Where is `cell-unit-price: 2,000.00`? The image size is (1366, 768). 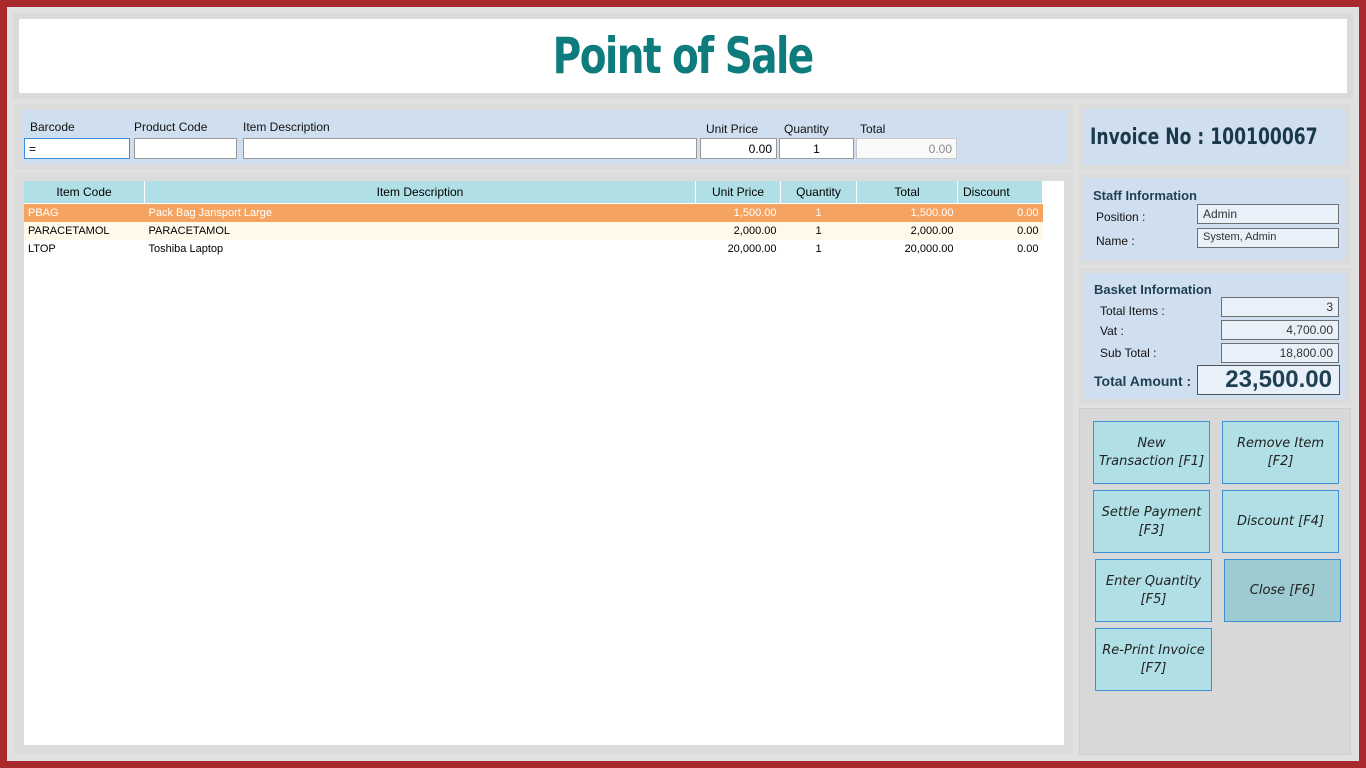
cell-unit-price: 2,000.00 is located at coordinates (738, 231).